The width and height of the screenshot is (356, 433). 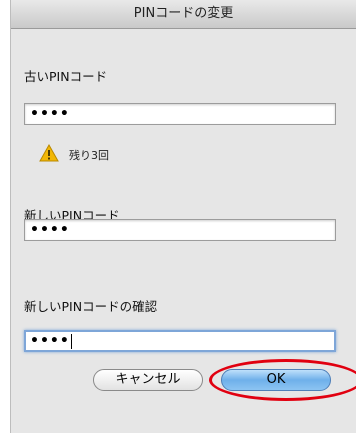 I want to click on confirm-pin-value: ••••, so click(x=50, y=341).